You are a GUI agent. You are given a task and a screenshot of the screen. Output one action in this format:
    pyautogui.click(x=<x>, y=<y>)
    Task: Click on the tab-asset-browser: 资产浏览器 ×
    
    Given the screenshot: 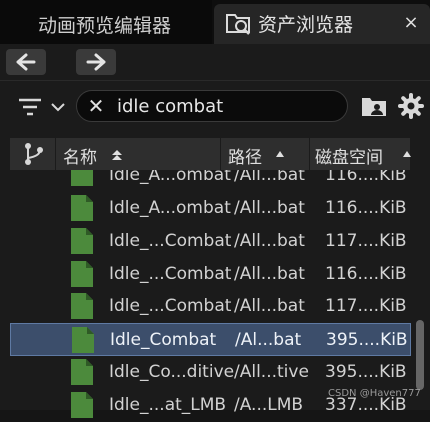 What is the action you would take?
    pyautogui.click(x=322, y=24)
    